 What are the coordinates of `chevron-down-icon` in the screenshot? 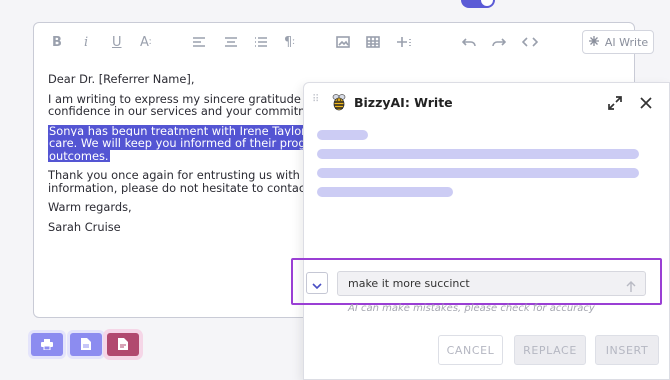 It's located at (317, 283).